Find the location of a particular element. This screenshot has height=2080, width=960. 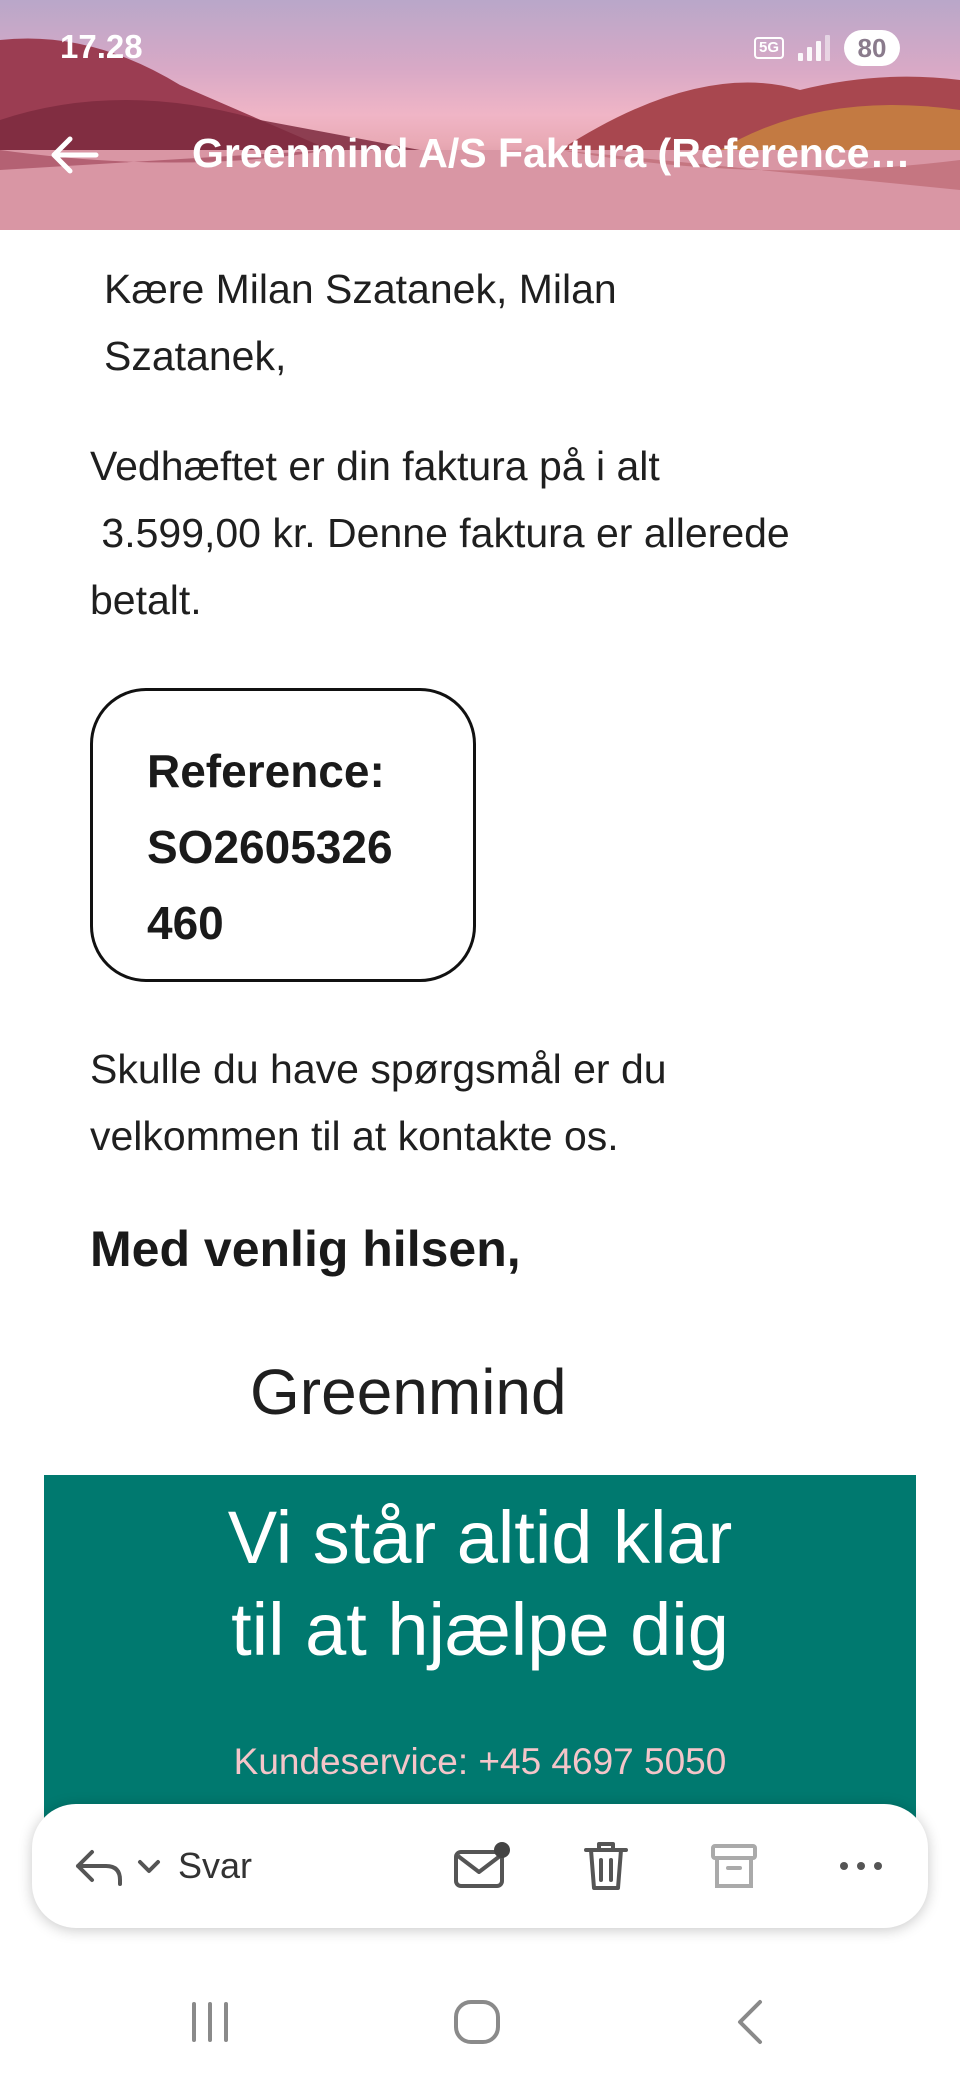

battery-indicator: 80 is located at coordinates (872, 48).